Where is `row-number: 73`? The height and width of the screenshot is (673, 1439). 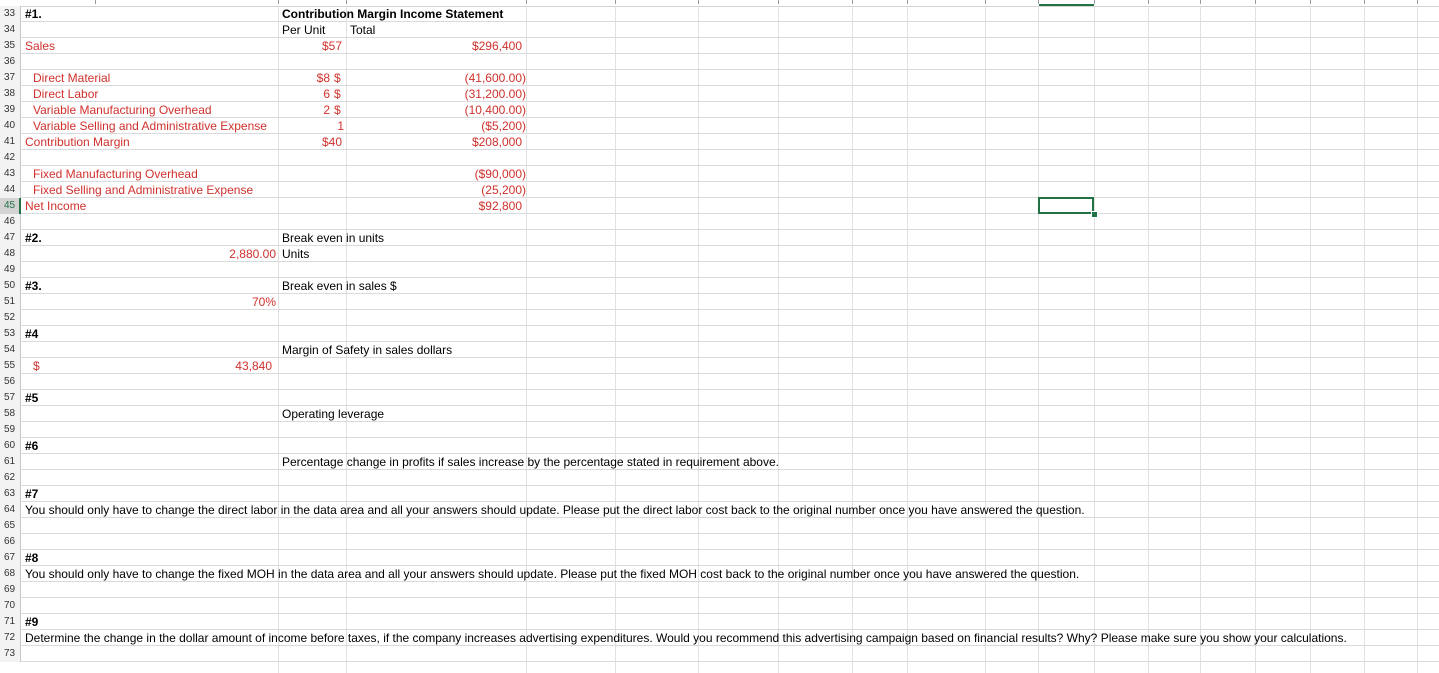
row-number: 73 is located at coordinates (10, 654).